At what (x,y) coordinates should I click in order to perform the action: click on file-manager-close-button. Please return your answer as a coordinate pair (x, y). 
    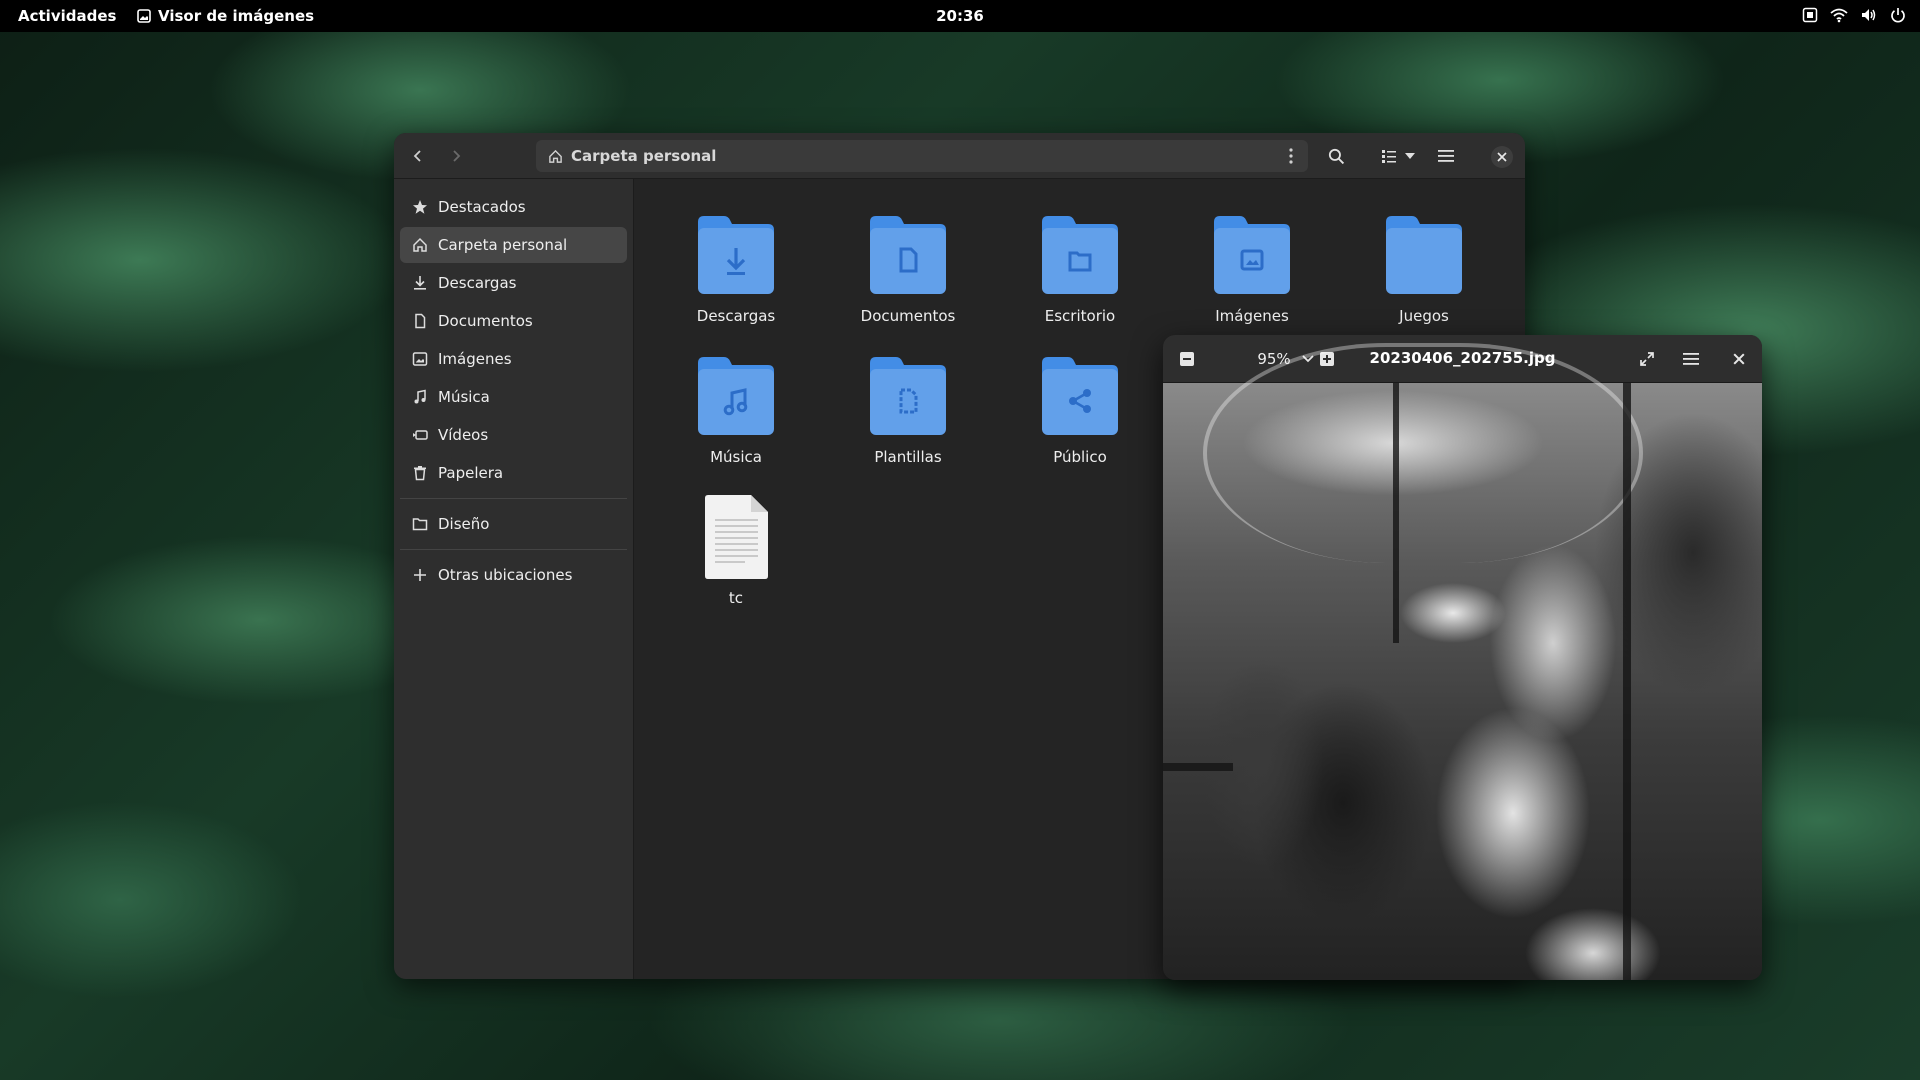
    Looking at the image, I should click on (1502, 157).